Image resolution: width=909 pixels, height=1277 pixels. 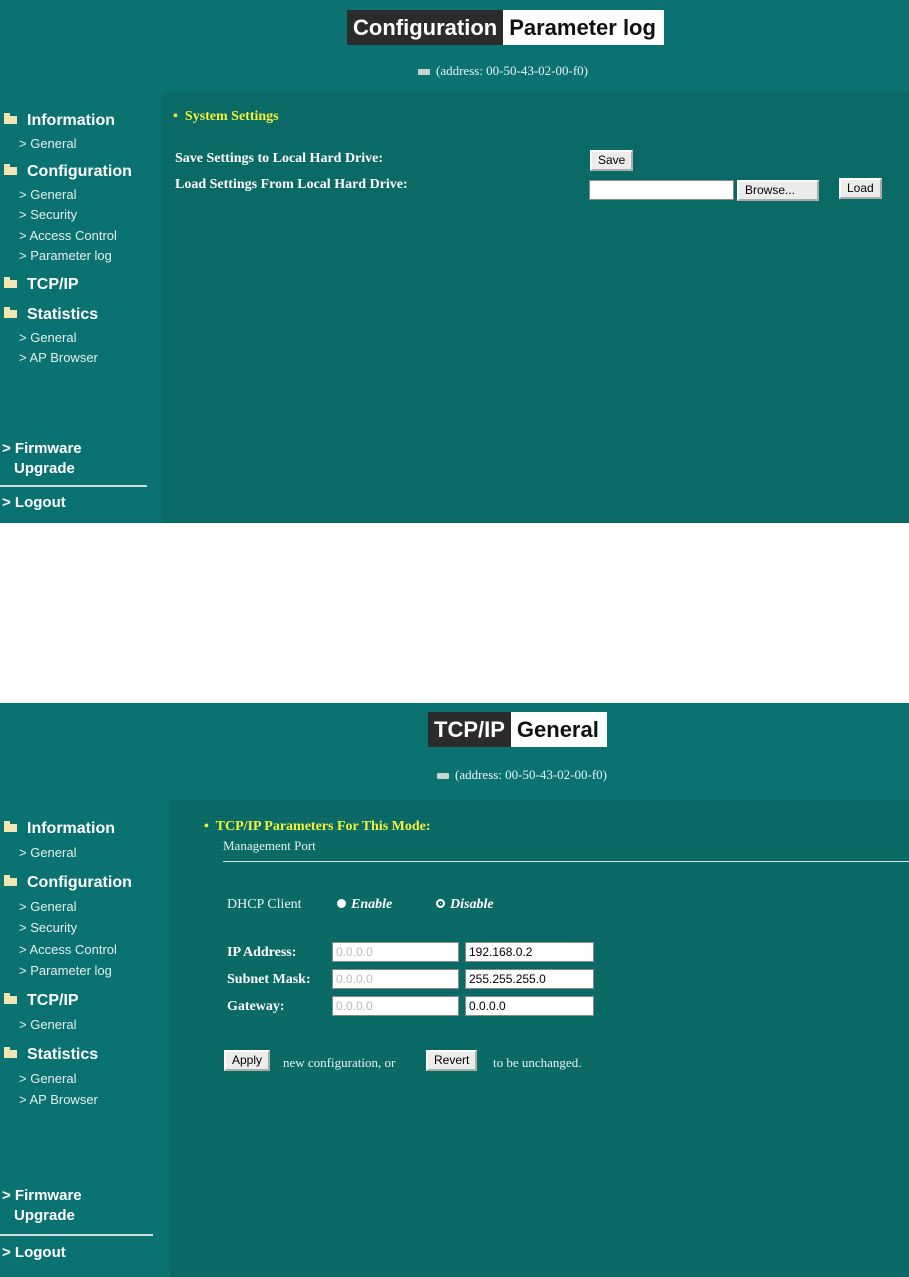 What do you see at coordinates (339, 1062) in the screenshot?
I see `apply-helper-text: new configuration, or` at bounding box center [339, 1062].